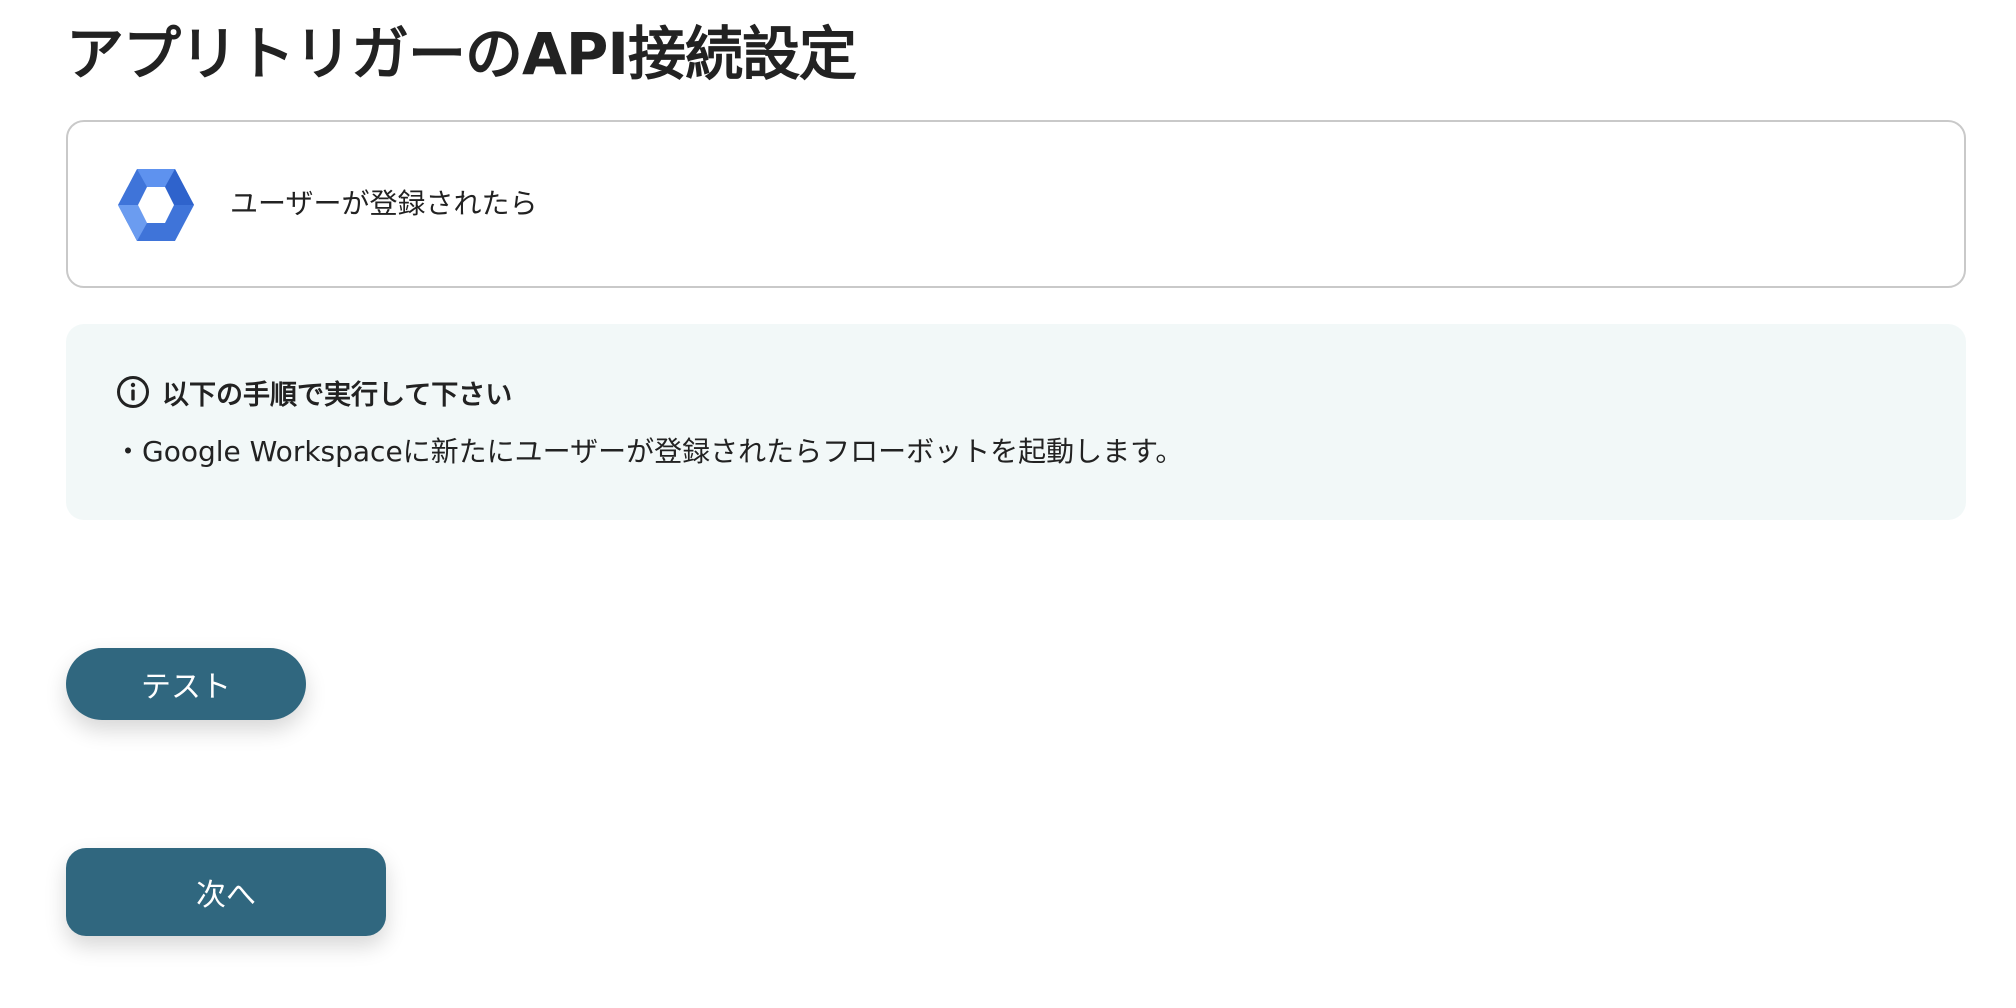  Describe the element at coordinates (186, 684) in the screenshot. I see `test-button: テスト` at that location.